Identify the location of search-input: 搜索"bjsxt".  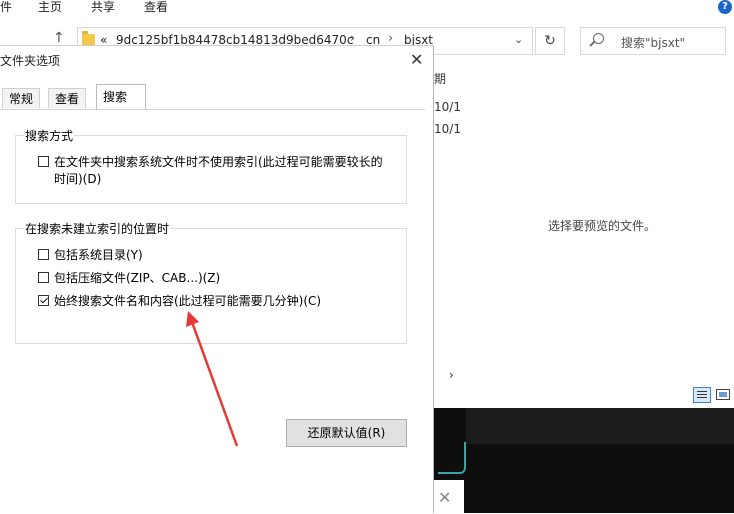
(653, 41).